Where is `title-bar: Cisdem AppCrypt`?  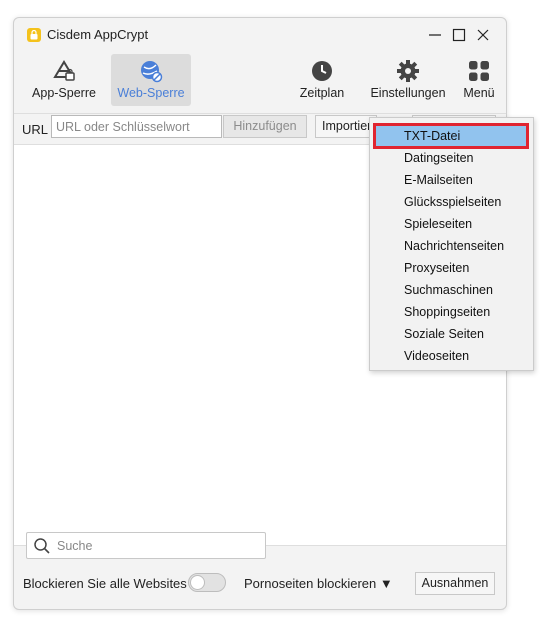 title-bar: Cisdem AppCrypt is located at coordinates (260, 35).